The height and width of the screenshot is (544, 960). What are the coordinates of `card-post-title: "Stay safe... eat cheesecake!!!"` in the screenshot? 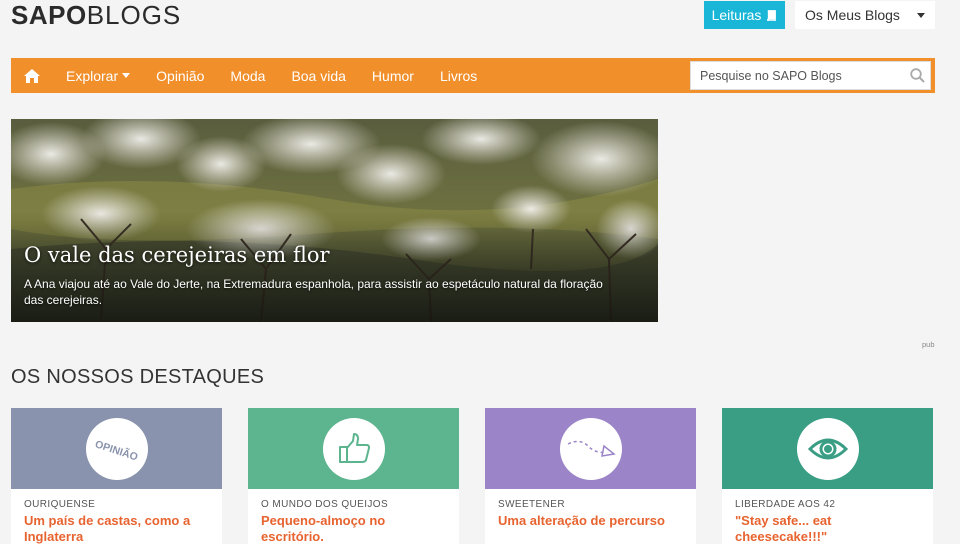 It's located at (827, 527).